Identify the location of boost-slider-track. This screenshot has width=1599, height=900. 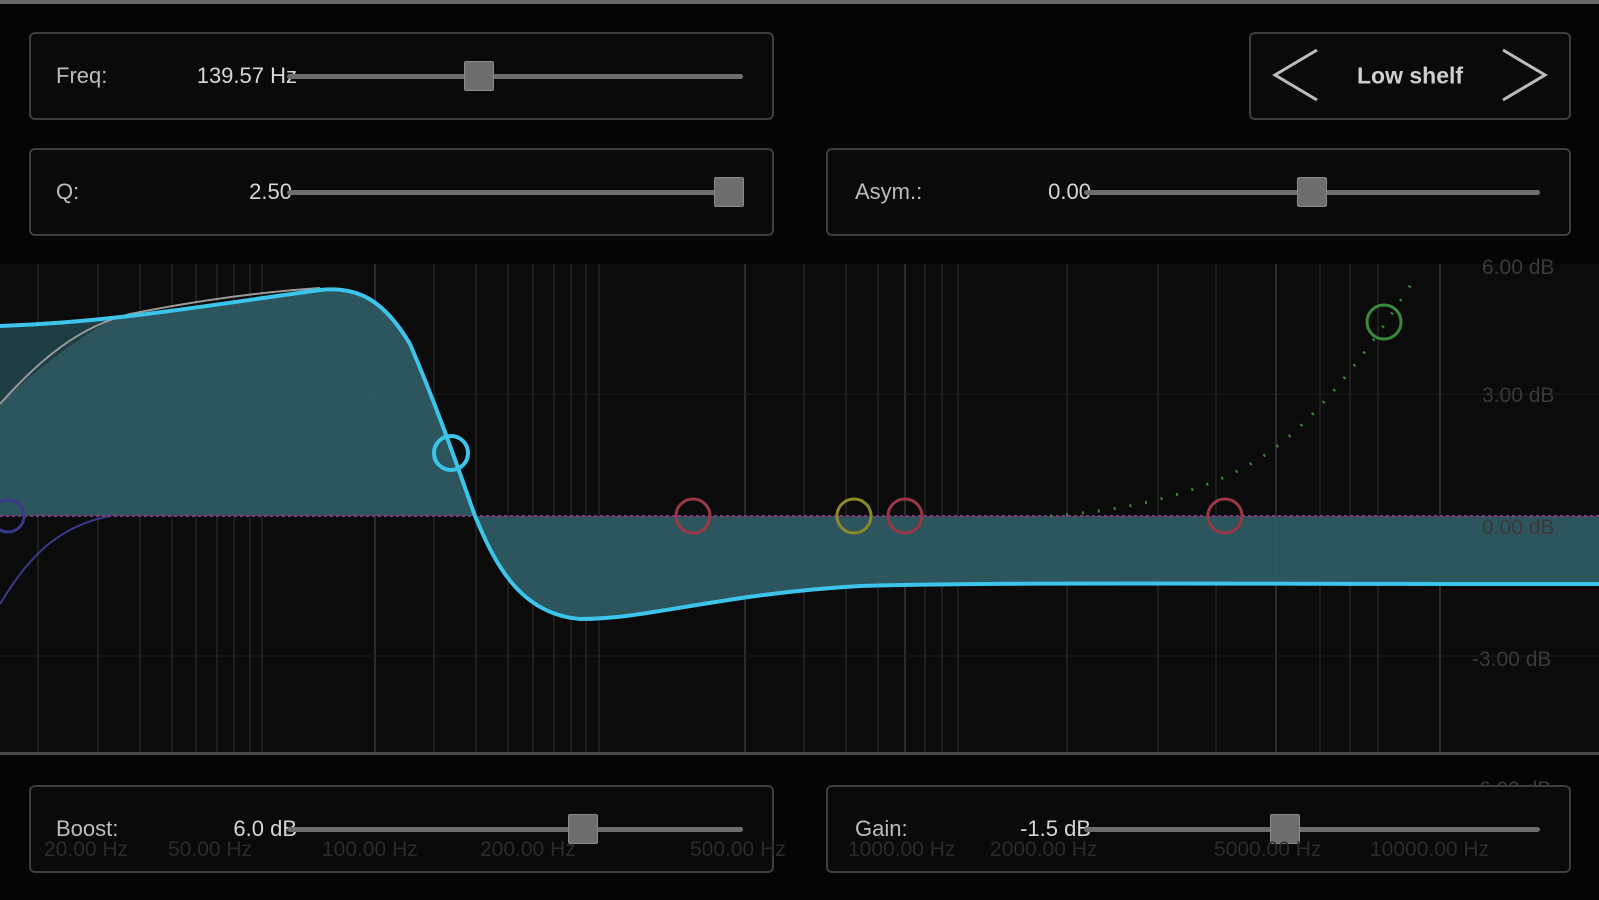
(515, 829).